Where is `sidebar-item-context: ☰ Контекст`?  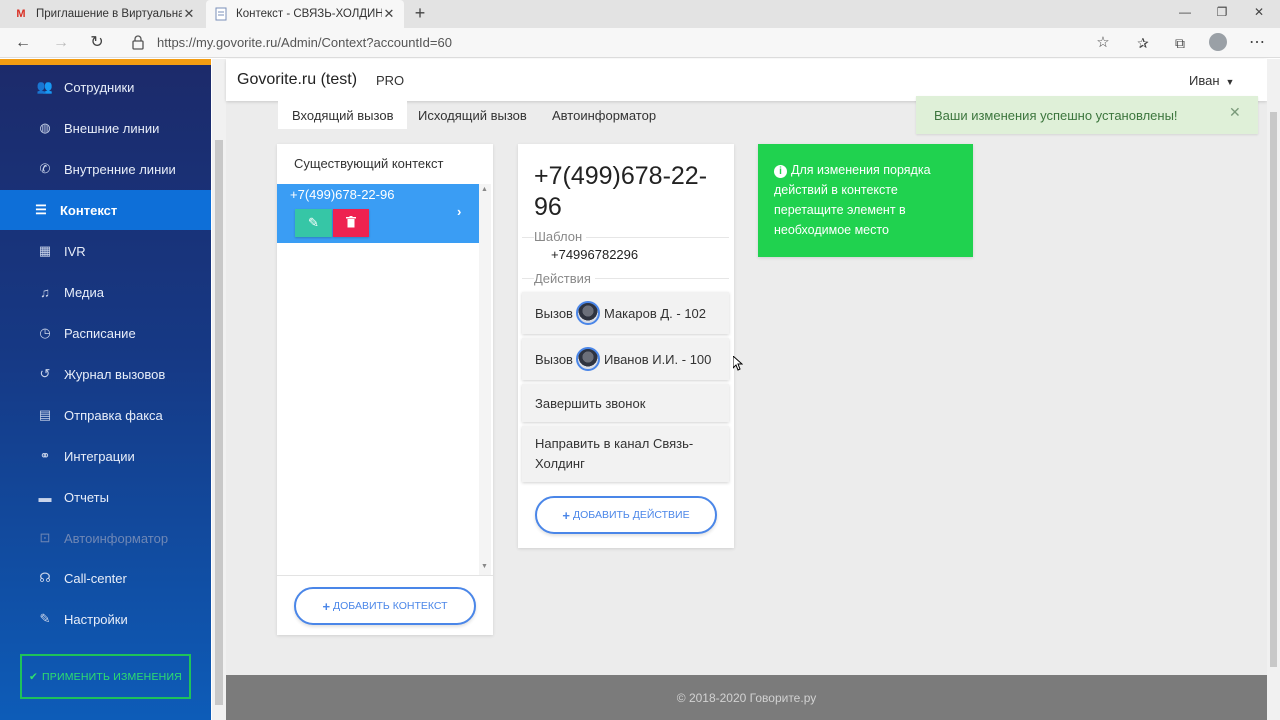
sidebar-item-context: ☰ Контекст is located at coordinates (105, 210).